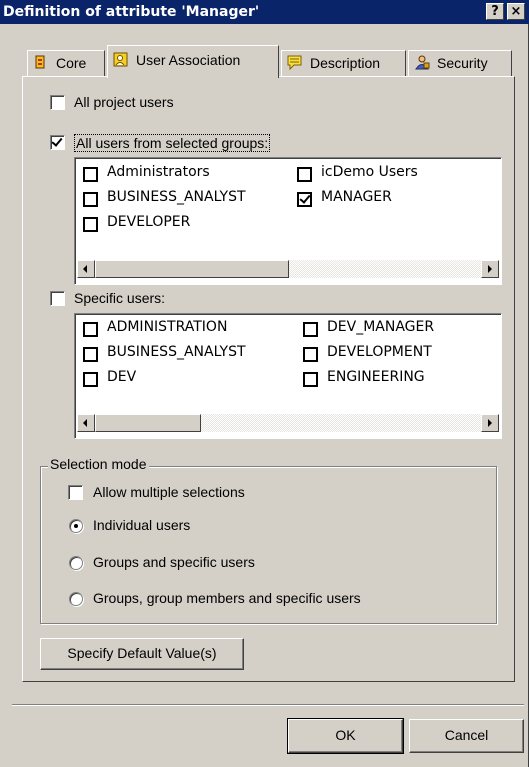  I want to click on radio-groups-members-specific, so click(76, 599).